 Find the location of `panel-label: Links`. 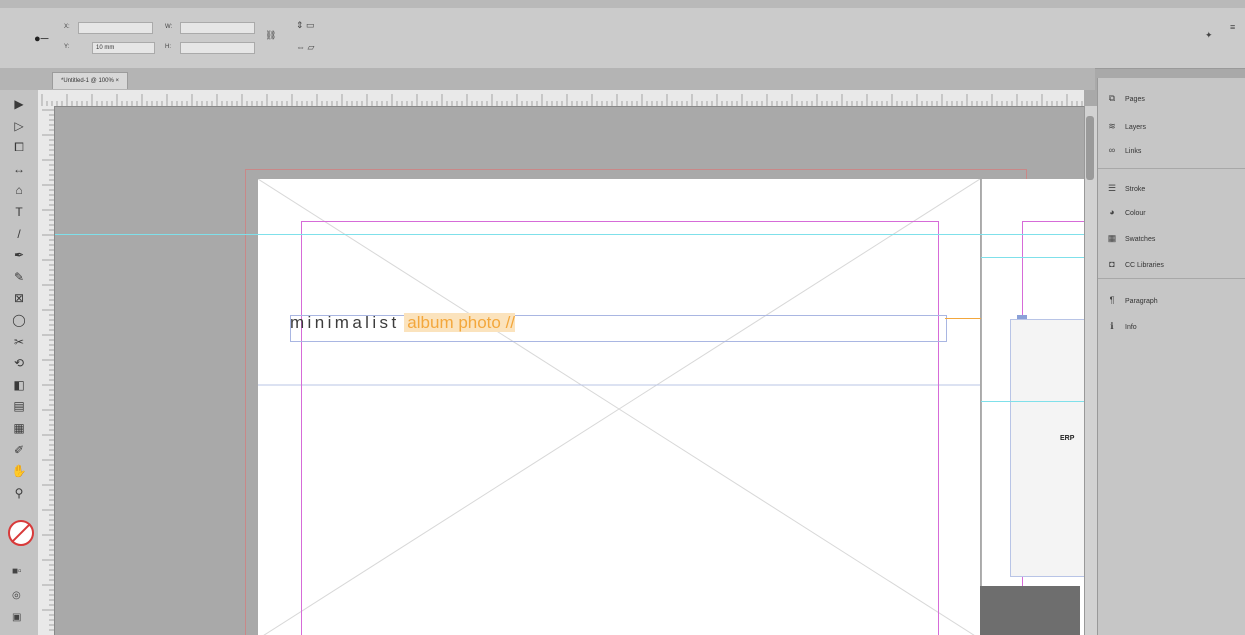

panel-label: Links is located at coordinates (1133, 151).